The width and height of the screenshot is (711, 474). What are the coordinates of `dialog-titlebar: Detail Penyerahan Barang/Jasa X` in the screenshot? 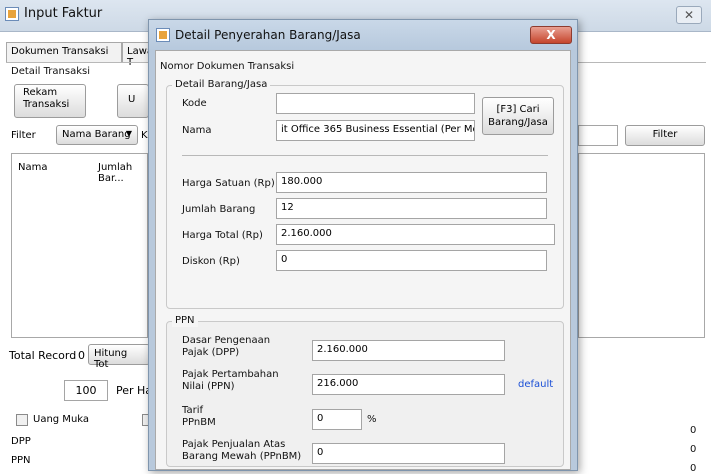 It's located at (363, 35).